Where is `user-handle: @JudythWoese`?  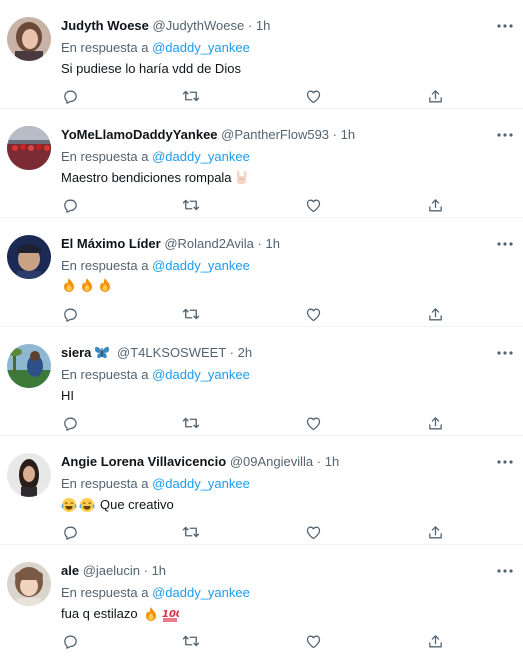 user-handle: @JudythWoese is located at coordinates (199, 25).